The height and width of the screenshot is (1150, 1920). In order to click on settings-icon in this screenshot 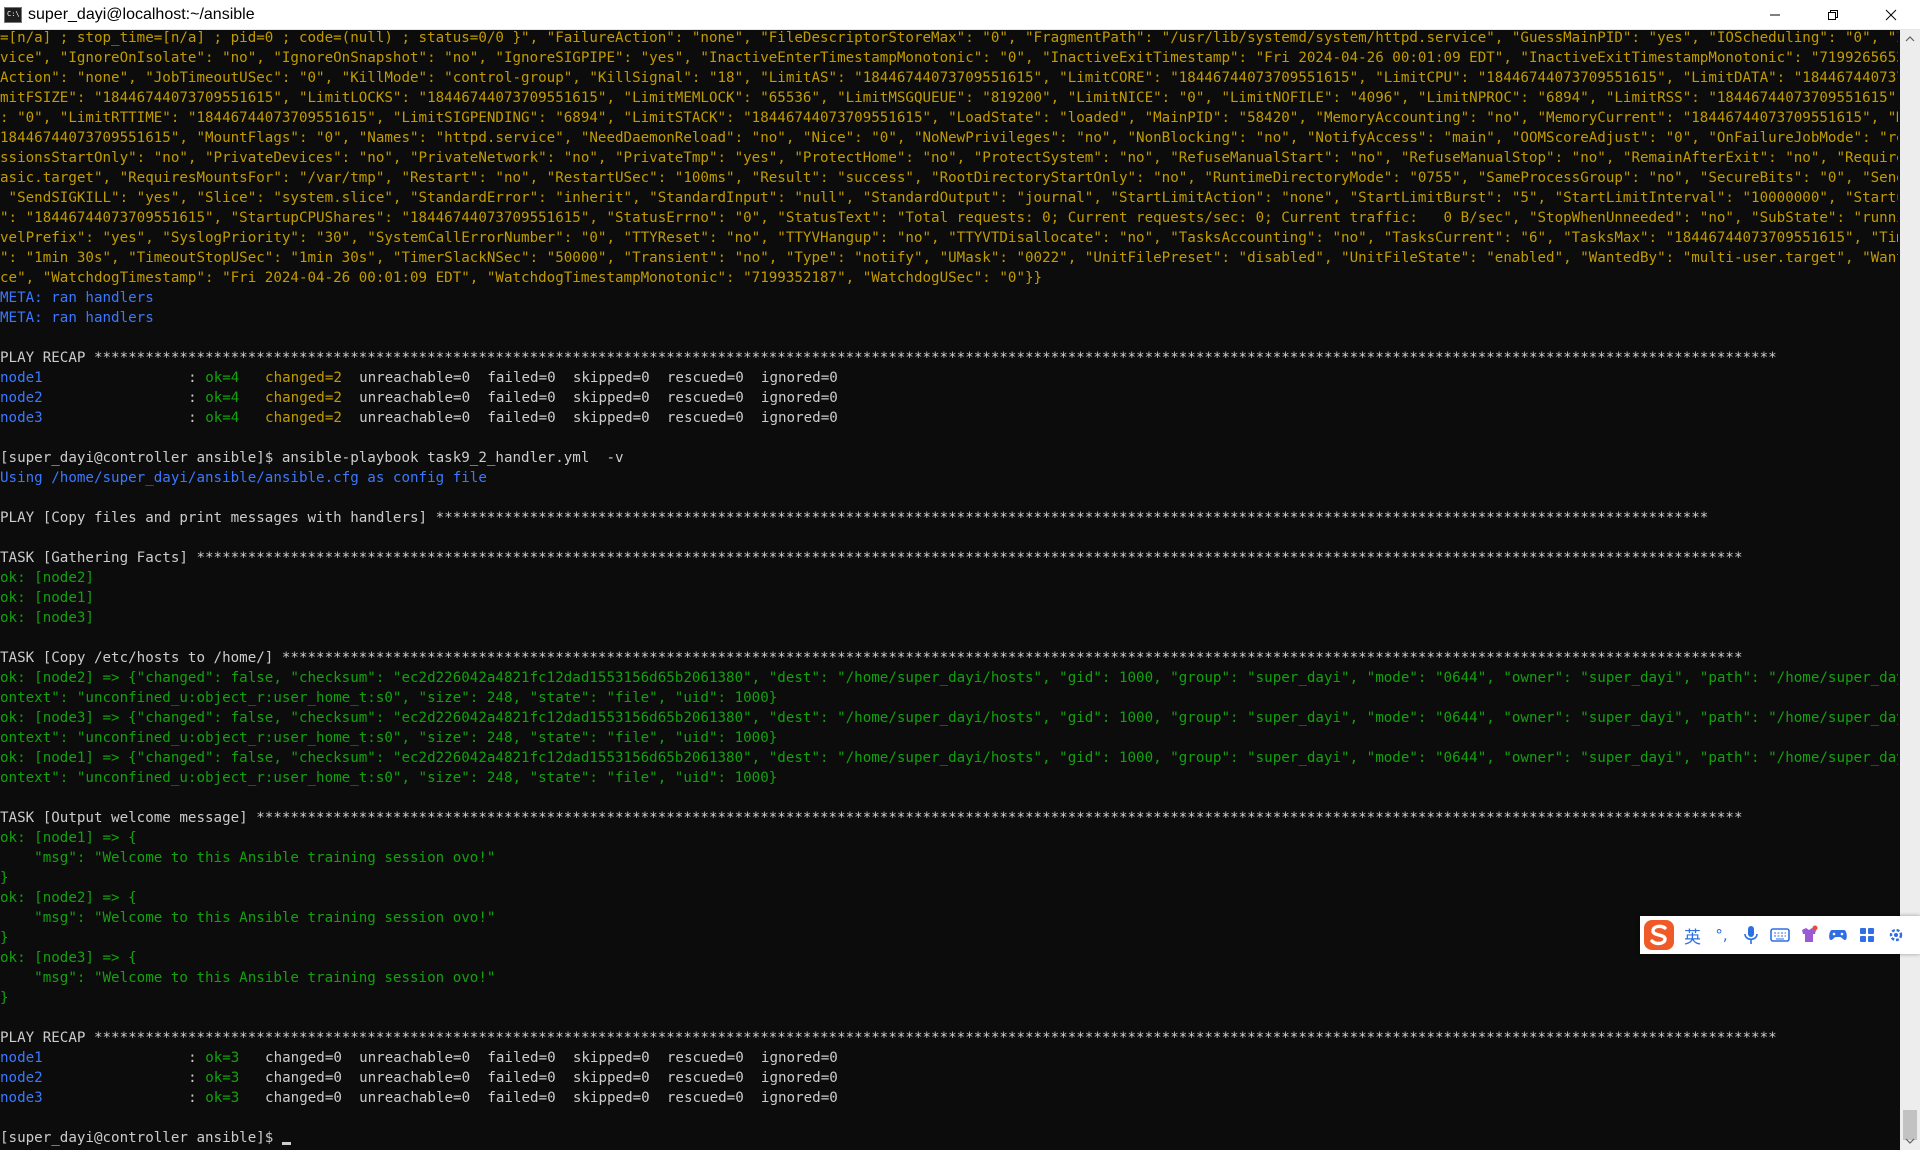, I will do `click(1895, 935)`.